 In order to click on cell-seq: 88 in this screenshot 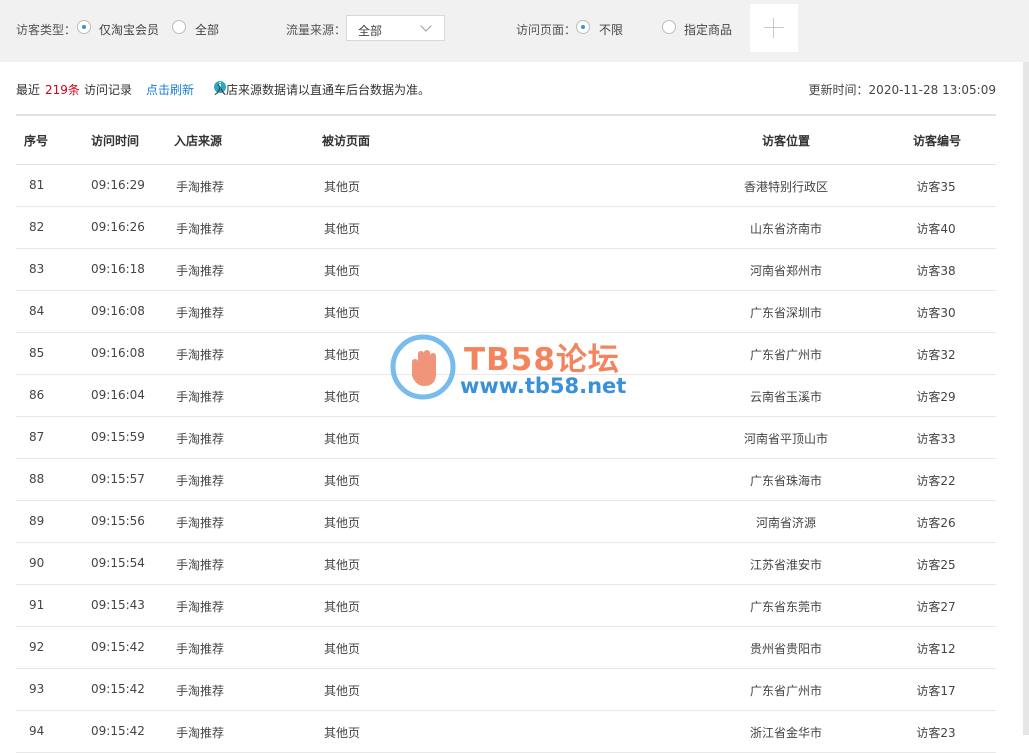, I will do `click(37, 479)`.